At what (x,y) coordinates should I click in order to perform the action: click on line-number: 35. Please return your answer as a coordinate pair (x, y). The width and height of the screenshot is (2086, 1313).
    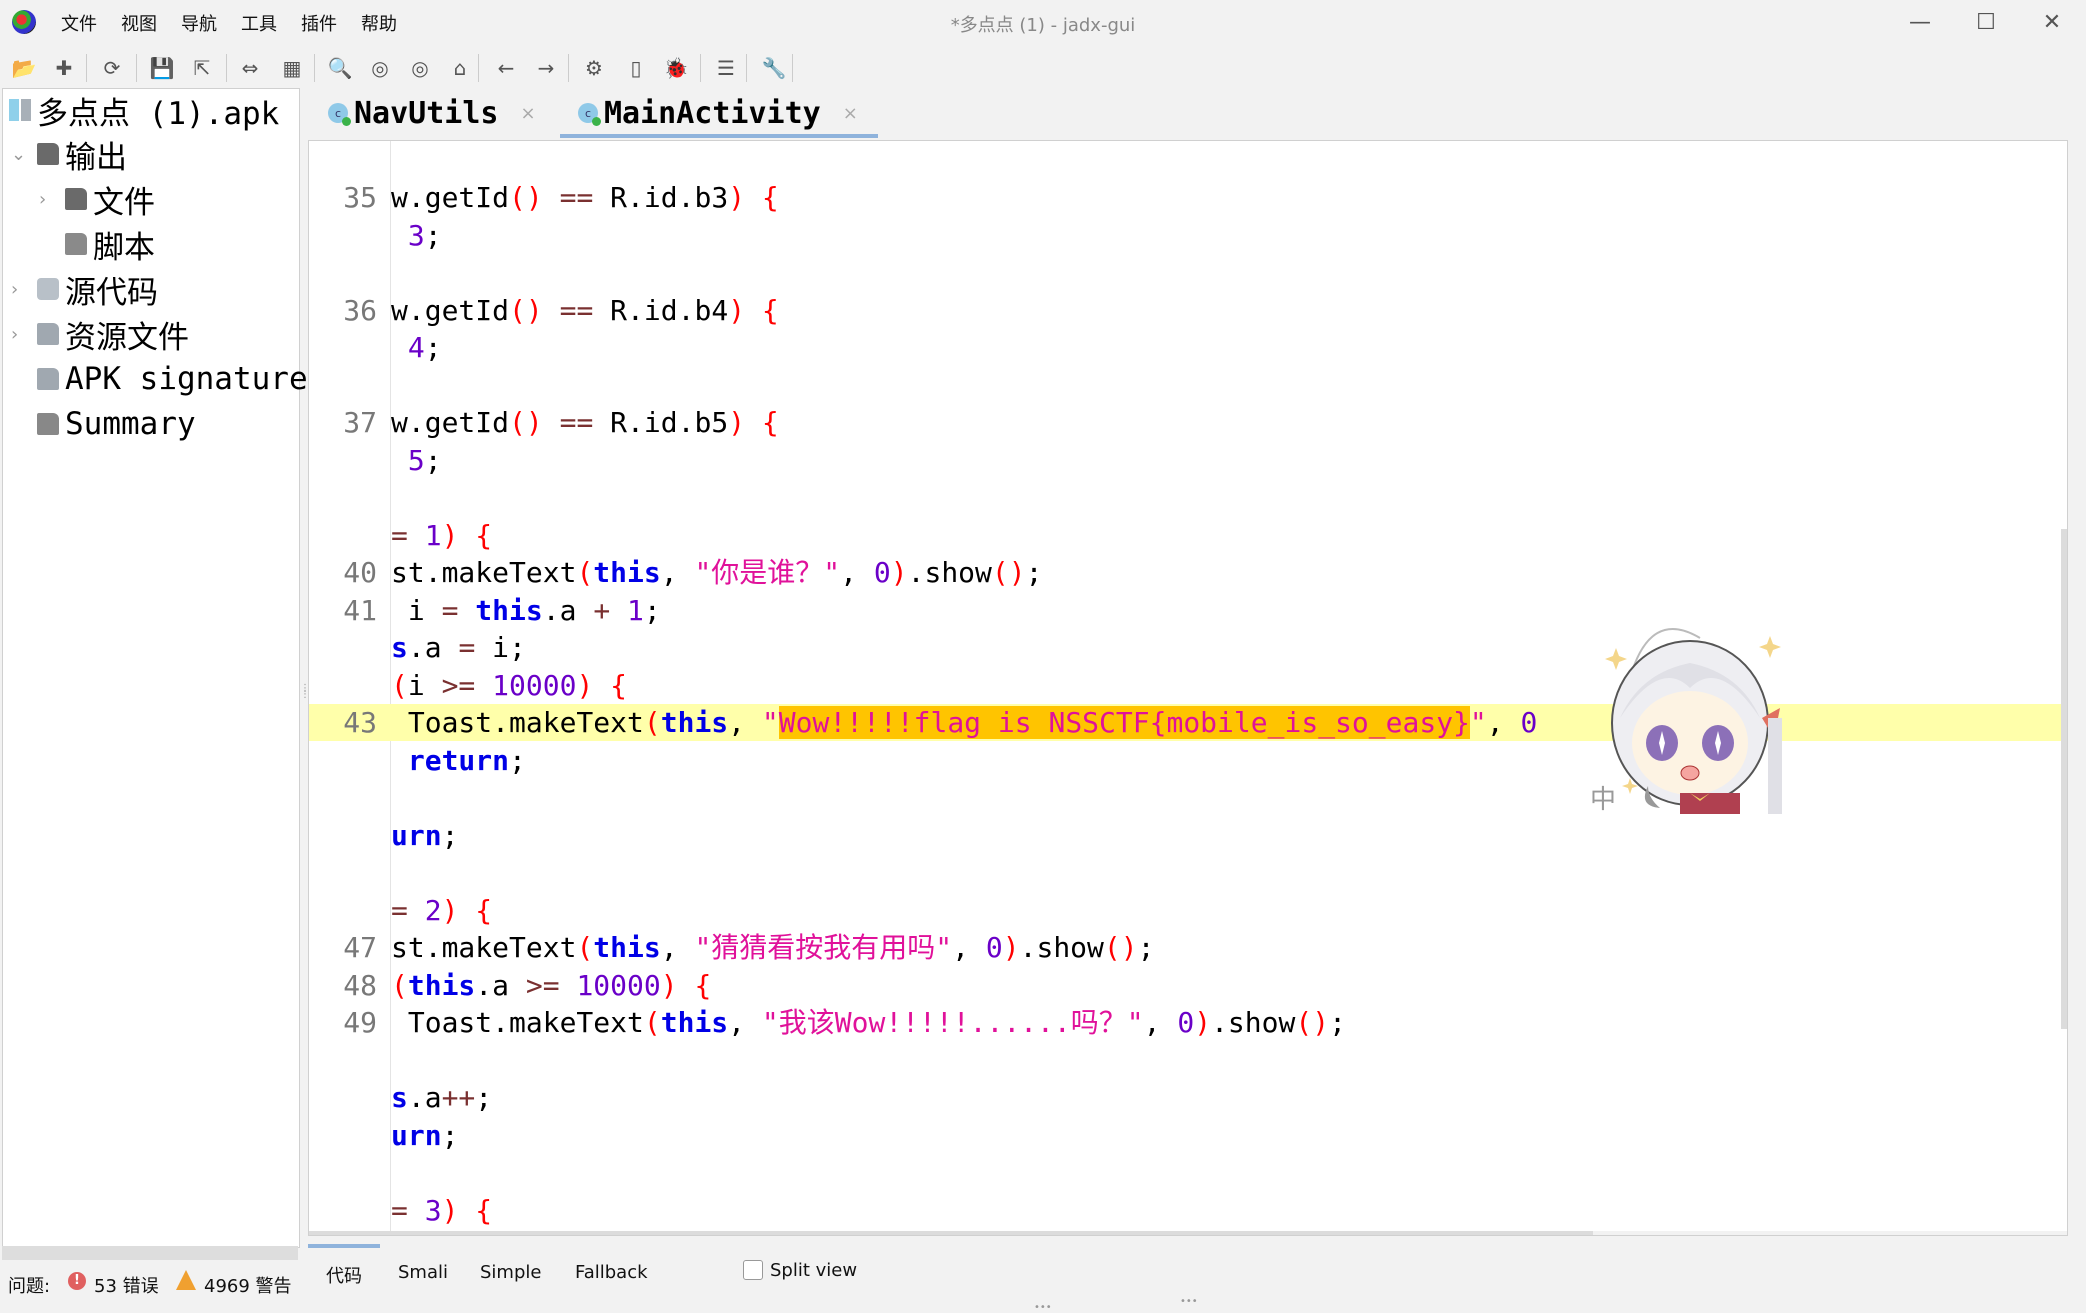
    Looking at the image, I should click on (360, 197).